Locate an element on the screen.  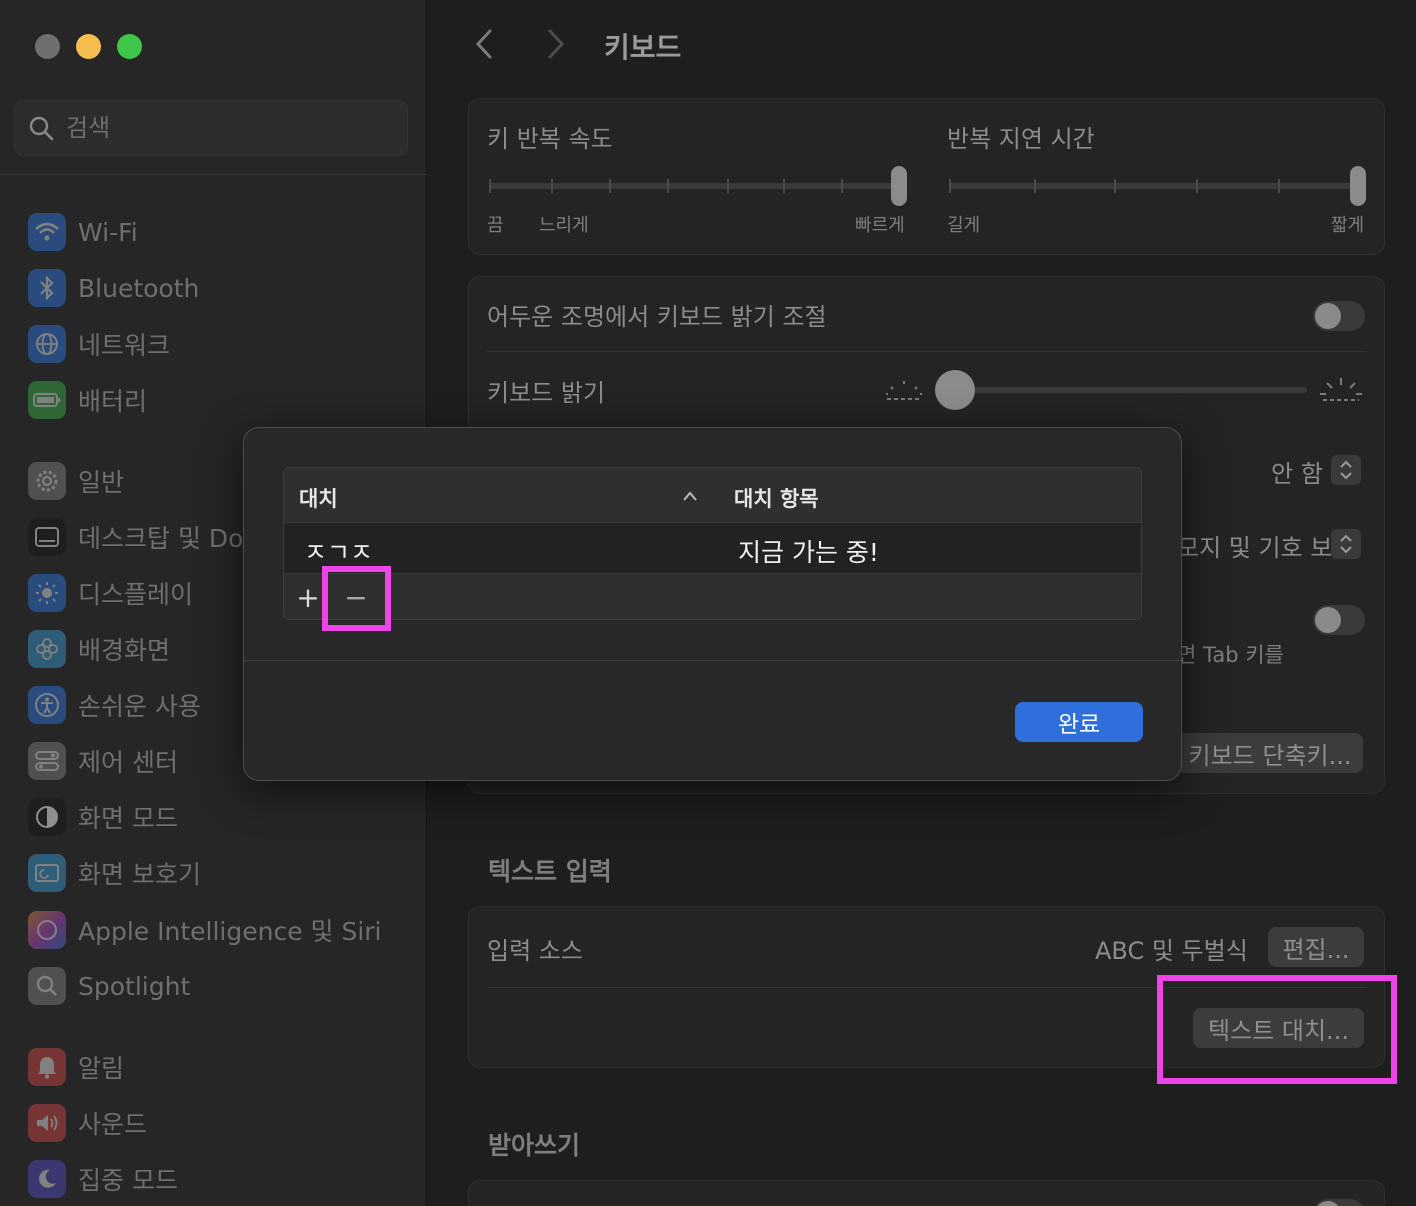
text-input-section-title: 텍스트 입력 is located at coordinates (550, 871).